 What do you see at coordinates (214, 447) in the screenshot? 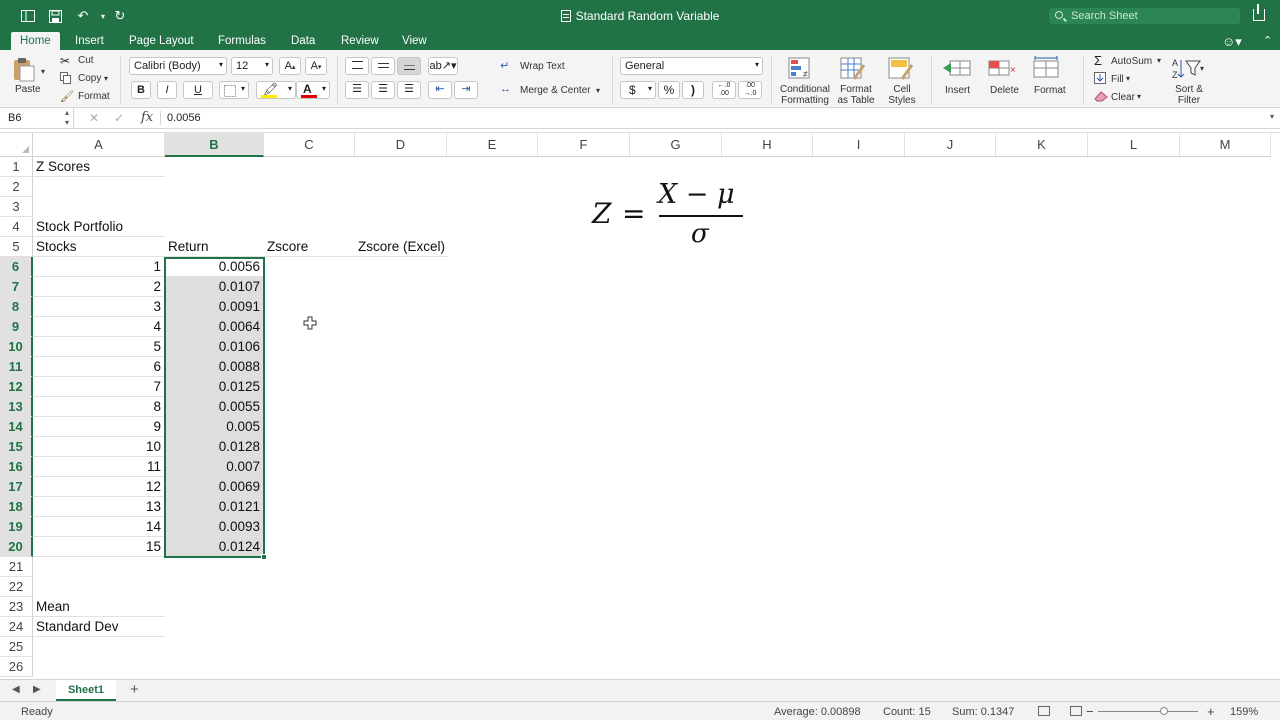
I see `cell-b15: 0.0128` at bounding box center [214, 447].